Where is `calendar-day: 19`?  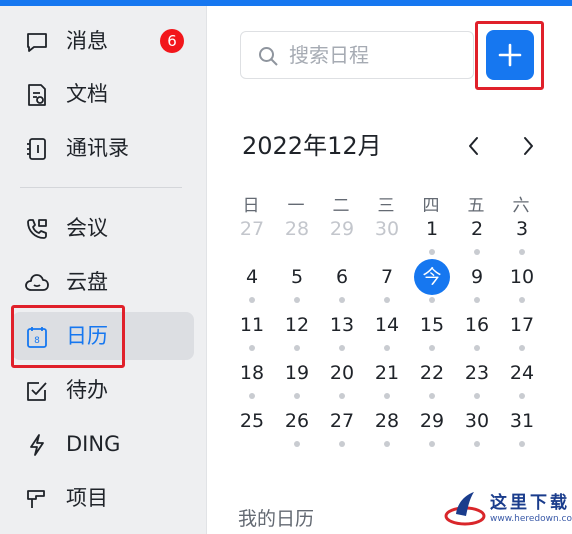
calendar-day: 19 is located at coordinates (297, 373).